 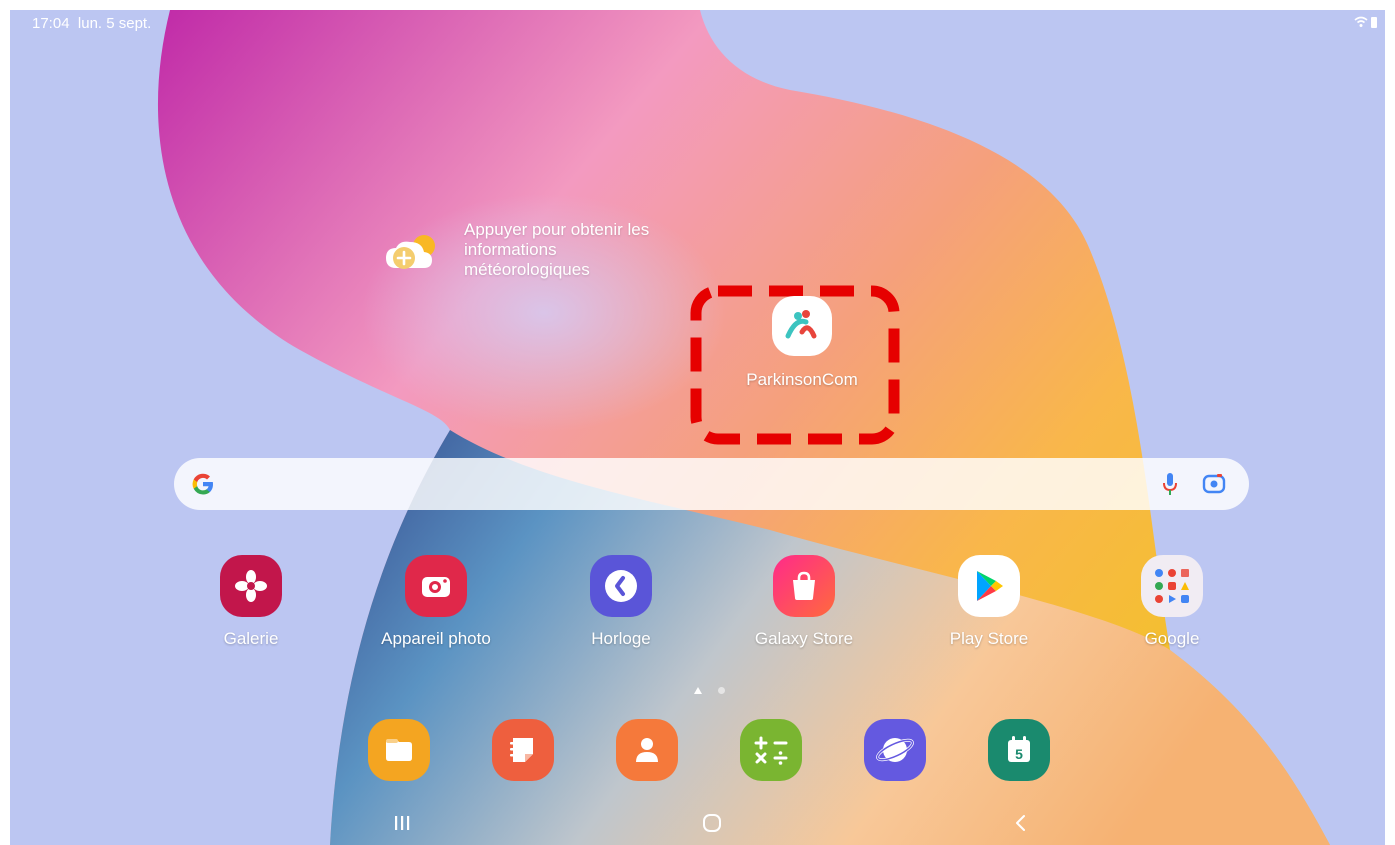 What do you see at coordinates (804, 586) in the screenshot?
I see `shopping-bag-icon` at bounding box center [804, 586].